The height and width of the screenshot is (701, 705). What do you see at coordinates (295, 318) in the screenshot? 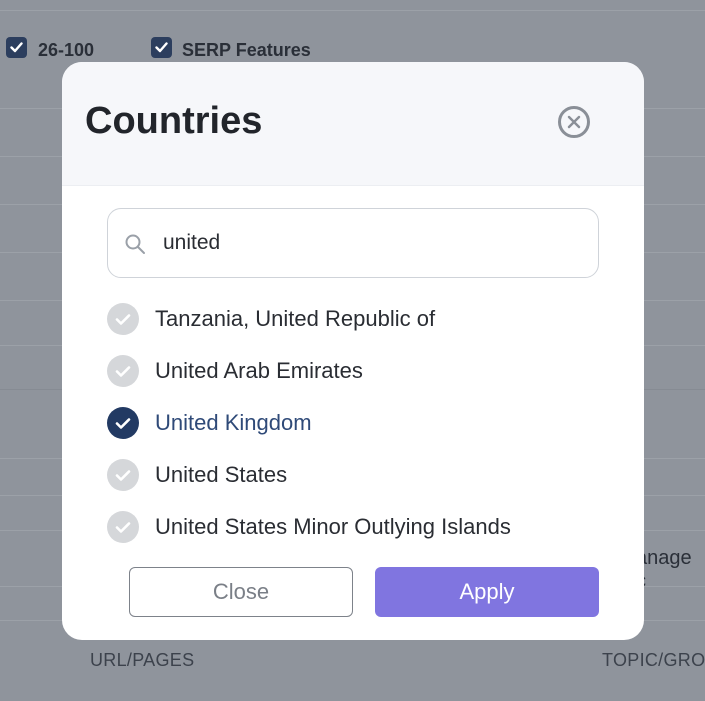
I see `country-label: Tanzania, United Republic of` at bounding box center [295, 318].